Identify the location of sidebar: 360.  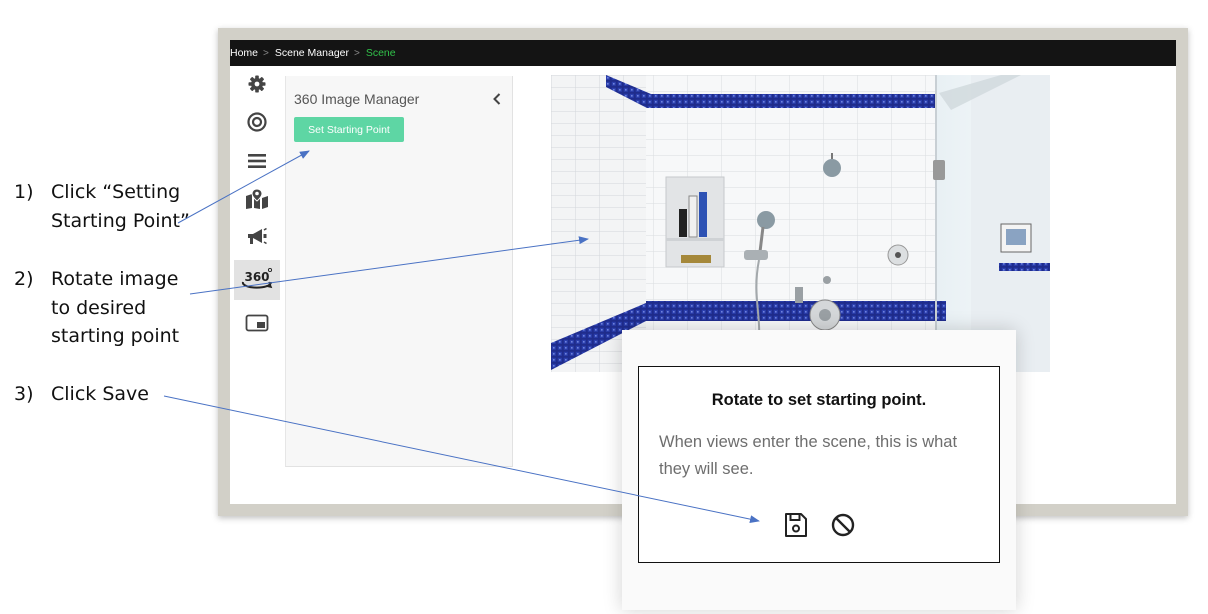
(257, 285).